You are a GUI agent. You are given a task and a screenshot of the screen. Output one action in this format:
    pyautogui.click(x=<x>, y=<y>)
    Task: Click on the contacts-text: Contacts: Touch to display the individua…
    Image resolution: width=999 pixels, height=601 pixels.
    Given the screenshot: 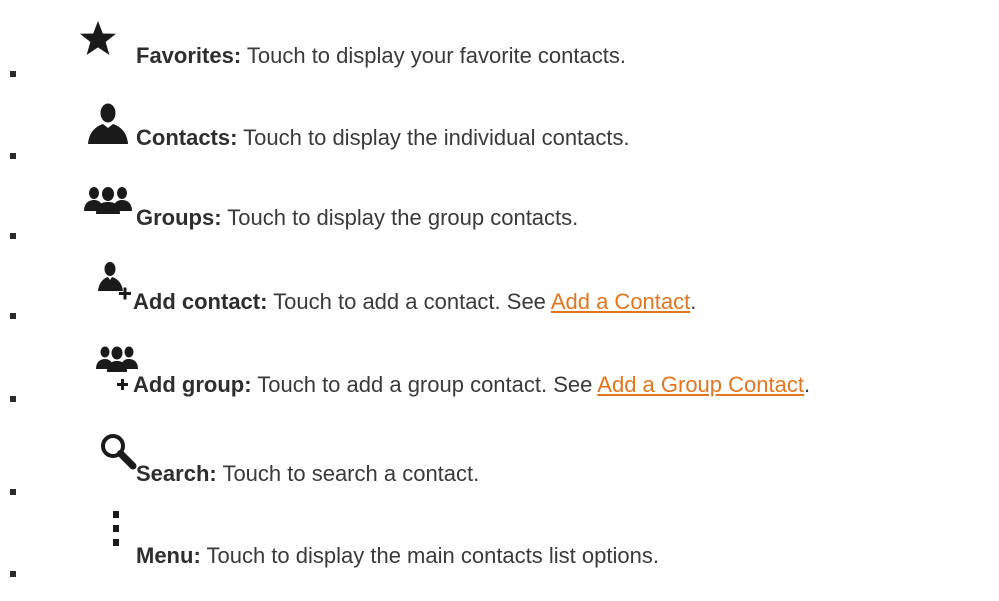 What is the action you would take?
    pyautogui.click(x=383, y=137)
    